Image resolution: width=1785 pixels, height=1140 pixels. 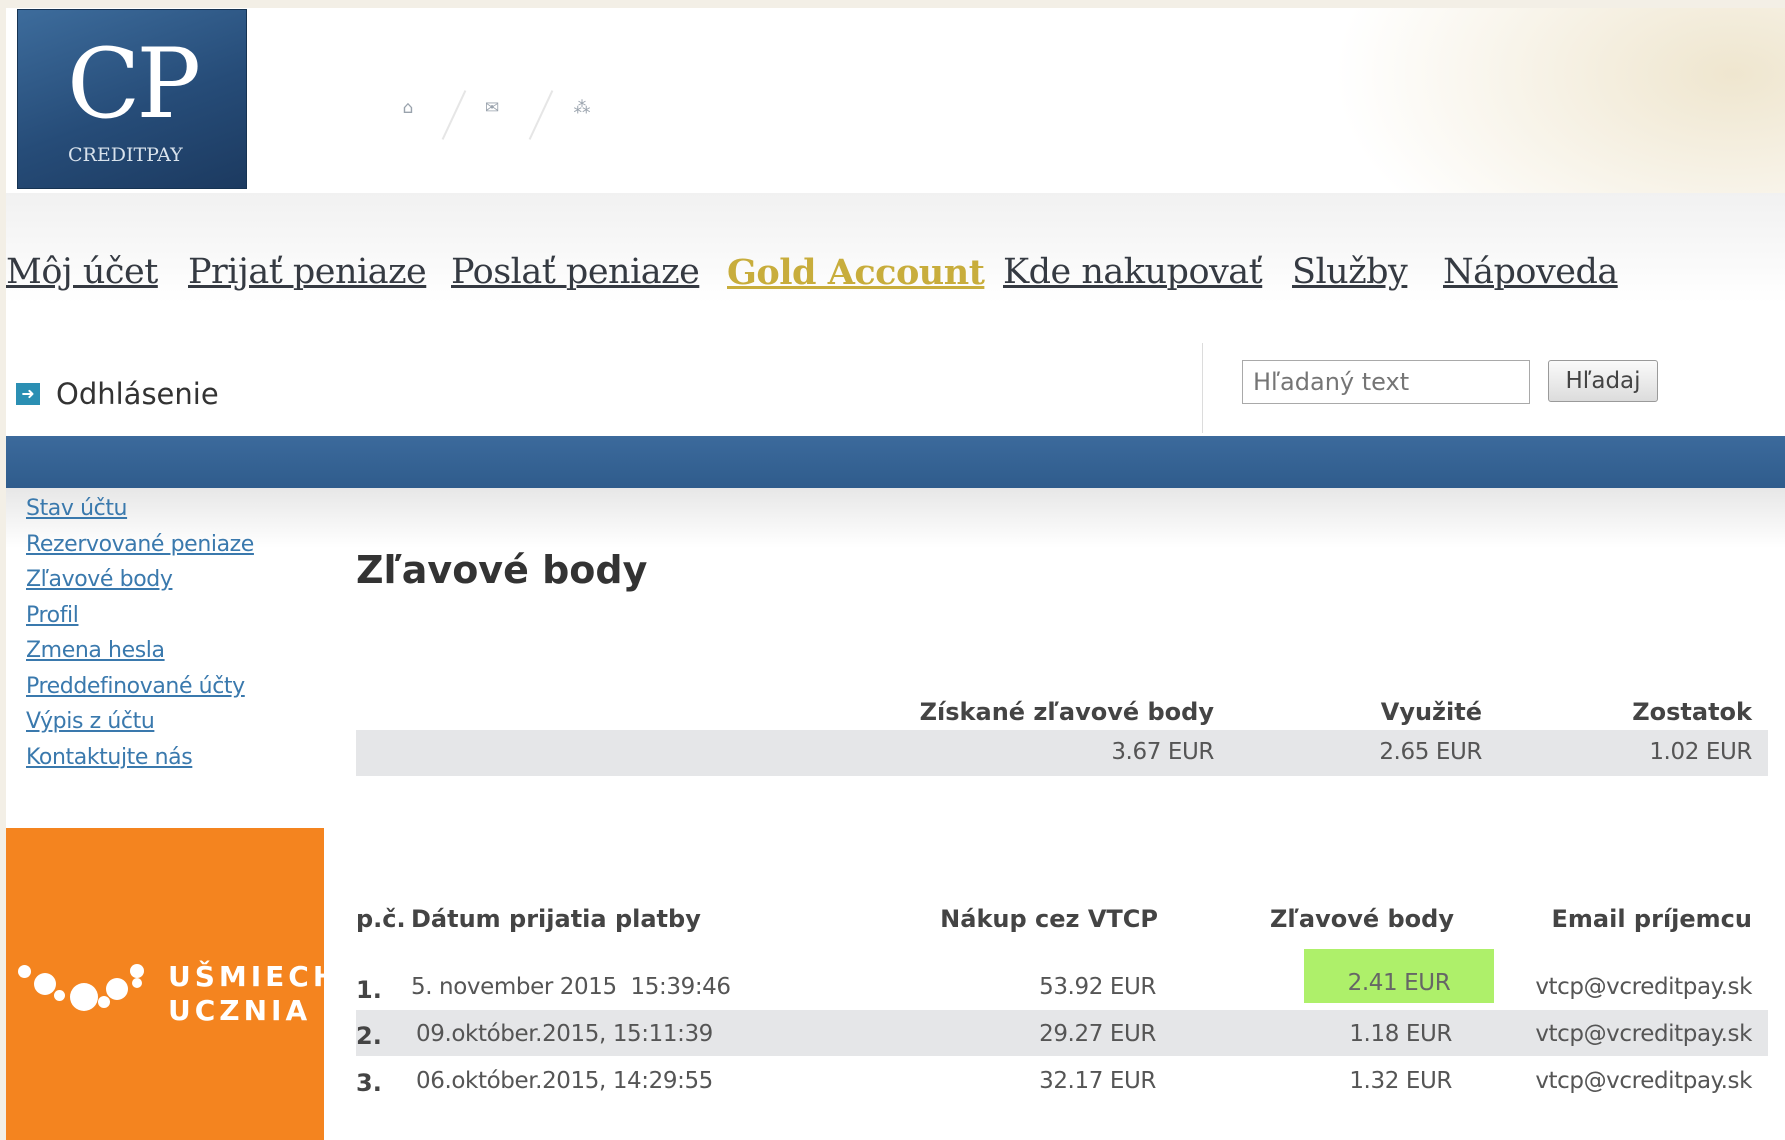 What do you see at coordinates (1097, 1034) in the screenshot?
I see `row-purchase: 29.27 EUR` at bounding box center [1097, 1034].